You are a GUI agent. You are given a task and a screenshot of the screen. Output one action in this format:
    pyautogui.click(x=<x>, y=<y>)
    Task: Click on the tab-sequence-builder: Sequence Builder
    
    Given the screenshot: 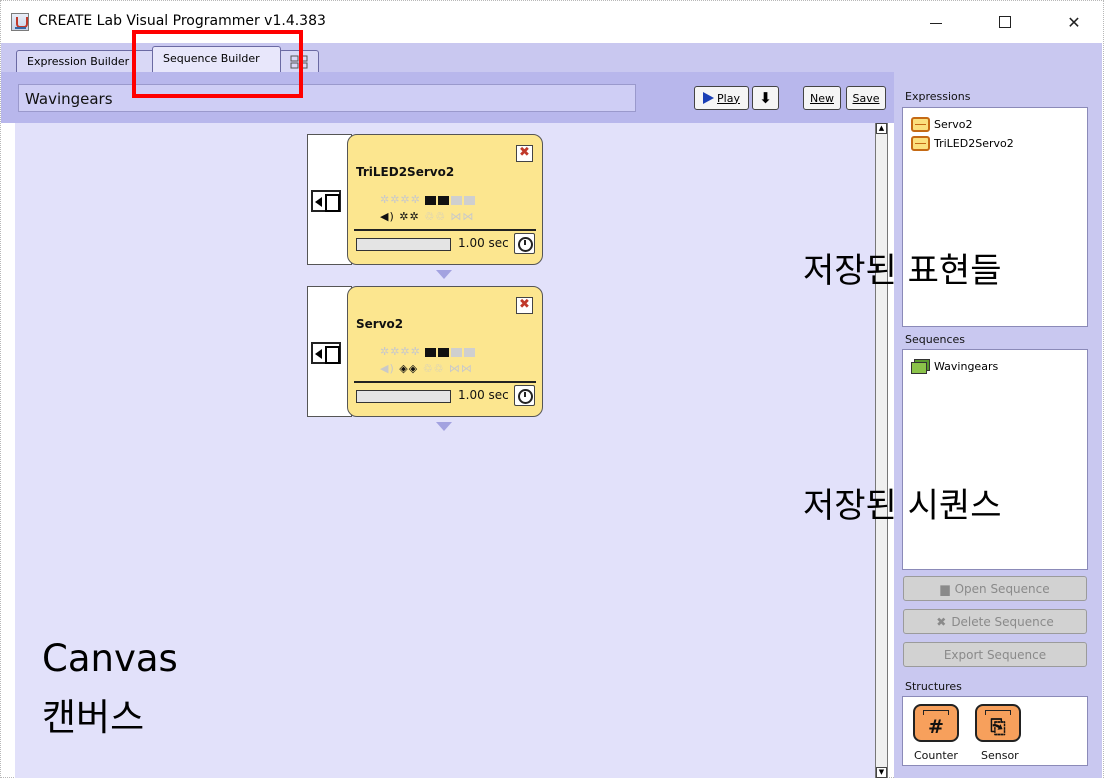 What is the action you would take?
    pyautogui.click(x=216, y=59)
    